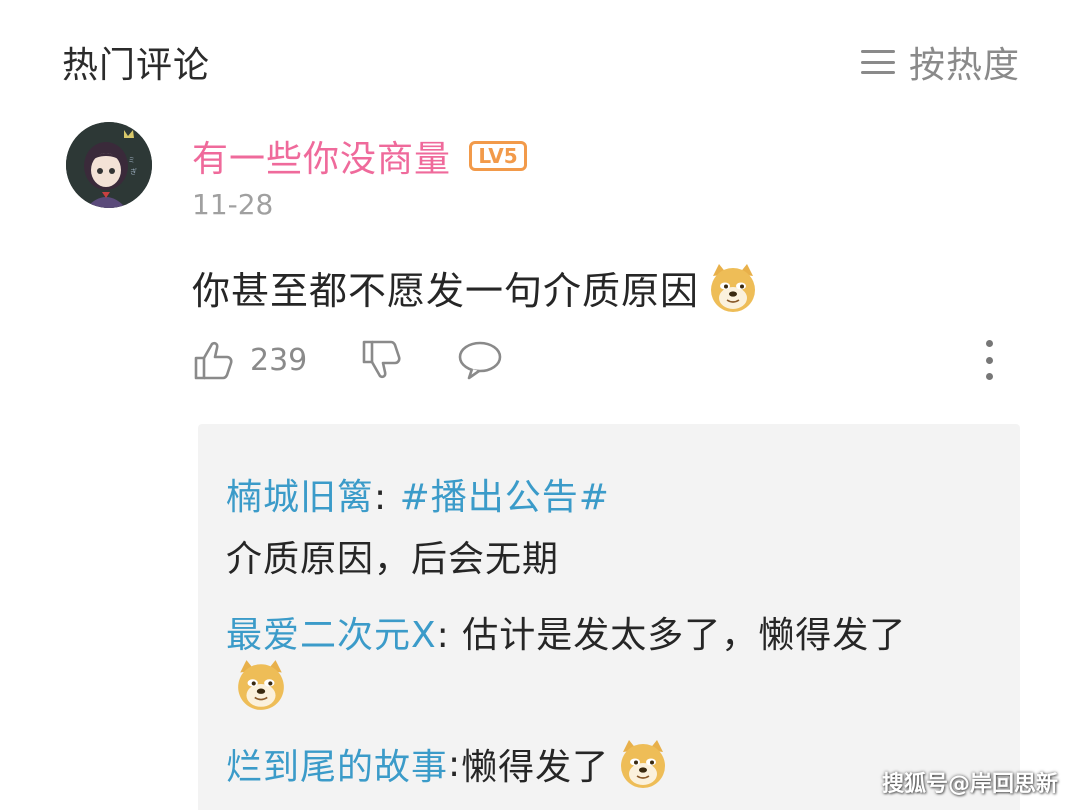 The width and height of the screenshot is (1080, 810). Describe the element at coordinates (131, 160) in the screenshot. I see `svg-text: ミ` at that location.